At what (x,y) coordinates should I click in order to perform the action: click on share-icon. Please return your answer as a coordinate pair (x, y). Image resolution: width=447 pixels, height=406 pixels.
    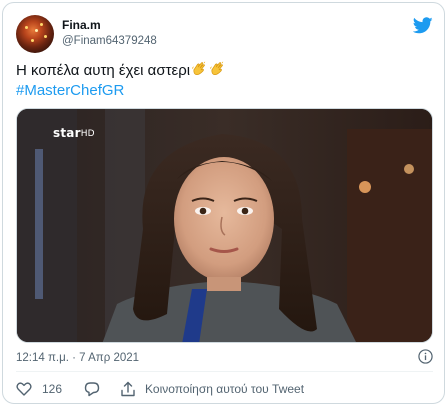
    Looking at the image, I should click on (128, 389).